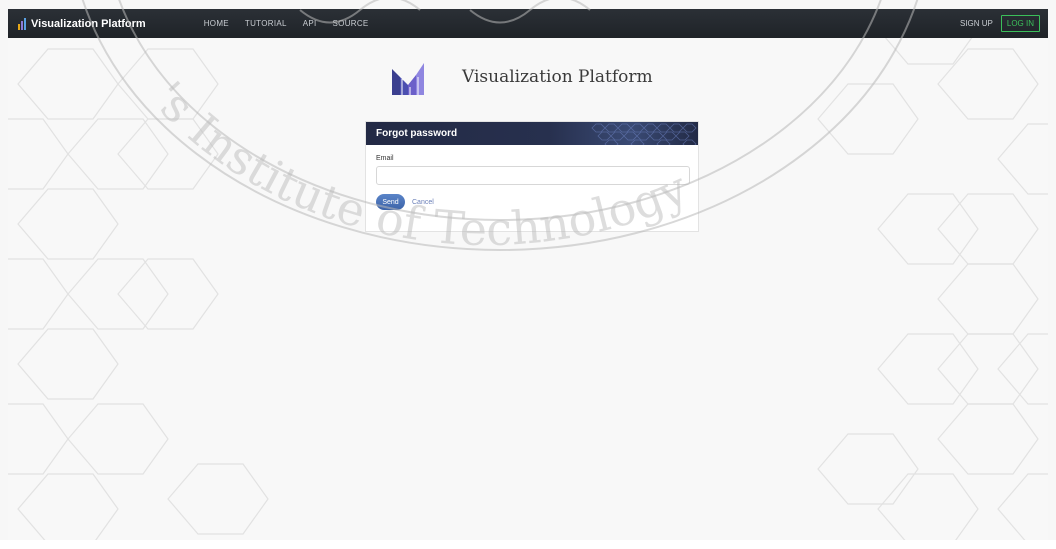  Describe the element at coordinates (423, 202) in the screenshot. I see `cancel-link: Cancel` at that location.